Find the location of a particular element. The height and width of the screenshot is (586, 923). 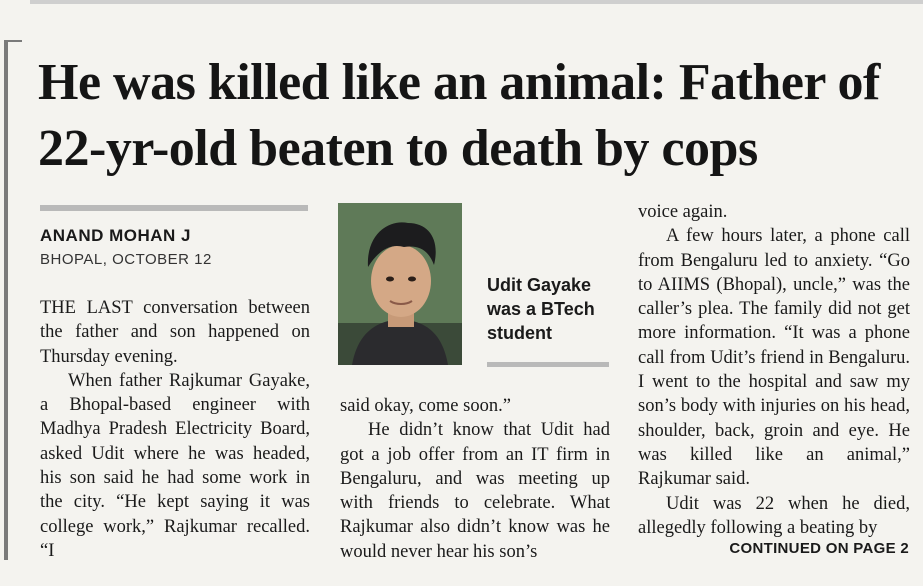

top-rule is located at coordinates (476, 2).